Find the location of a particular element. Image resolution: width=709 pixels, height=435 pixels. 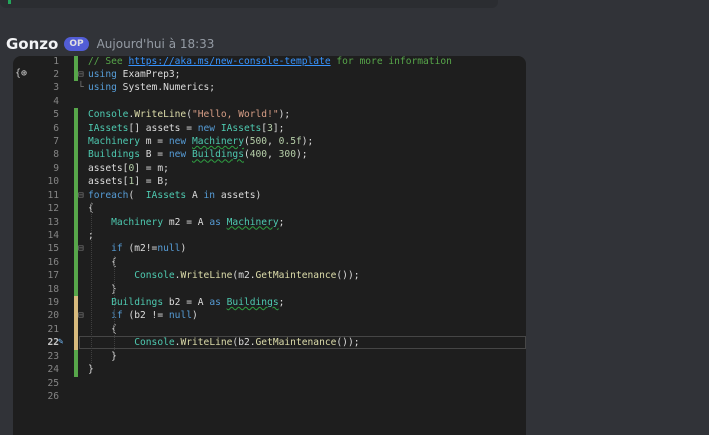

code-token: ] = B; is located at coordinates (151, 182).